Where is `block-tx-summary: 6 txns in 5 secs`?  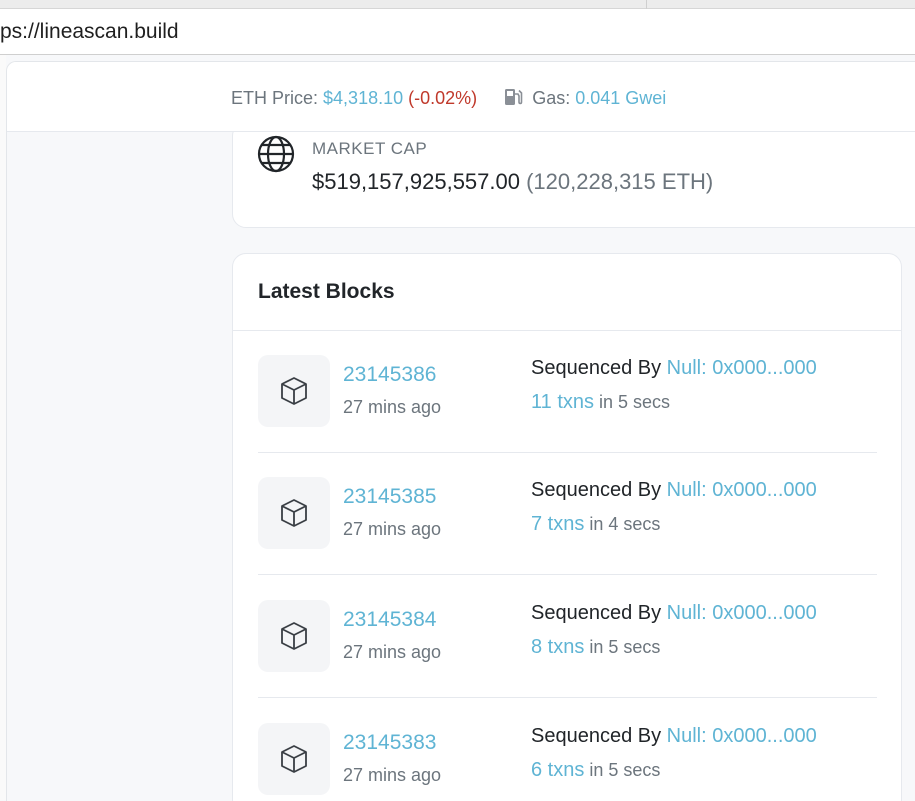 block-tx-summary: 6 txns in 5 secs is located at coordinates (595, 770).